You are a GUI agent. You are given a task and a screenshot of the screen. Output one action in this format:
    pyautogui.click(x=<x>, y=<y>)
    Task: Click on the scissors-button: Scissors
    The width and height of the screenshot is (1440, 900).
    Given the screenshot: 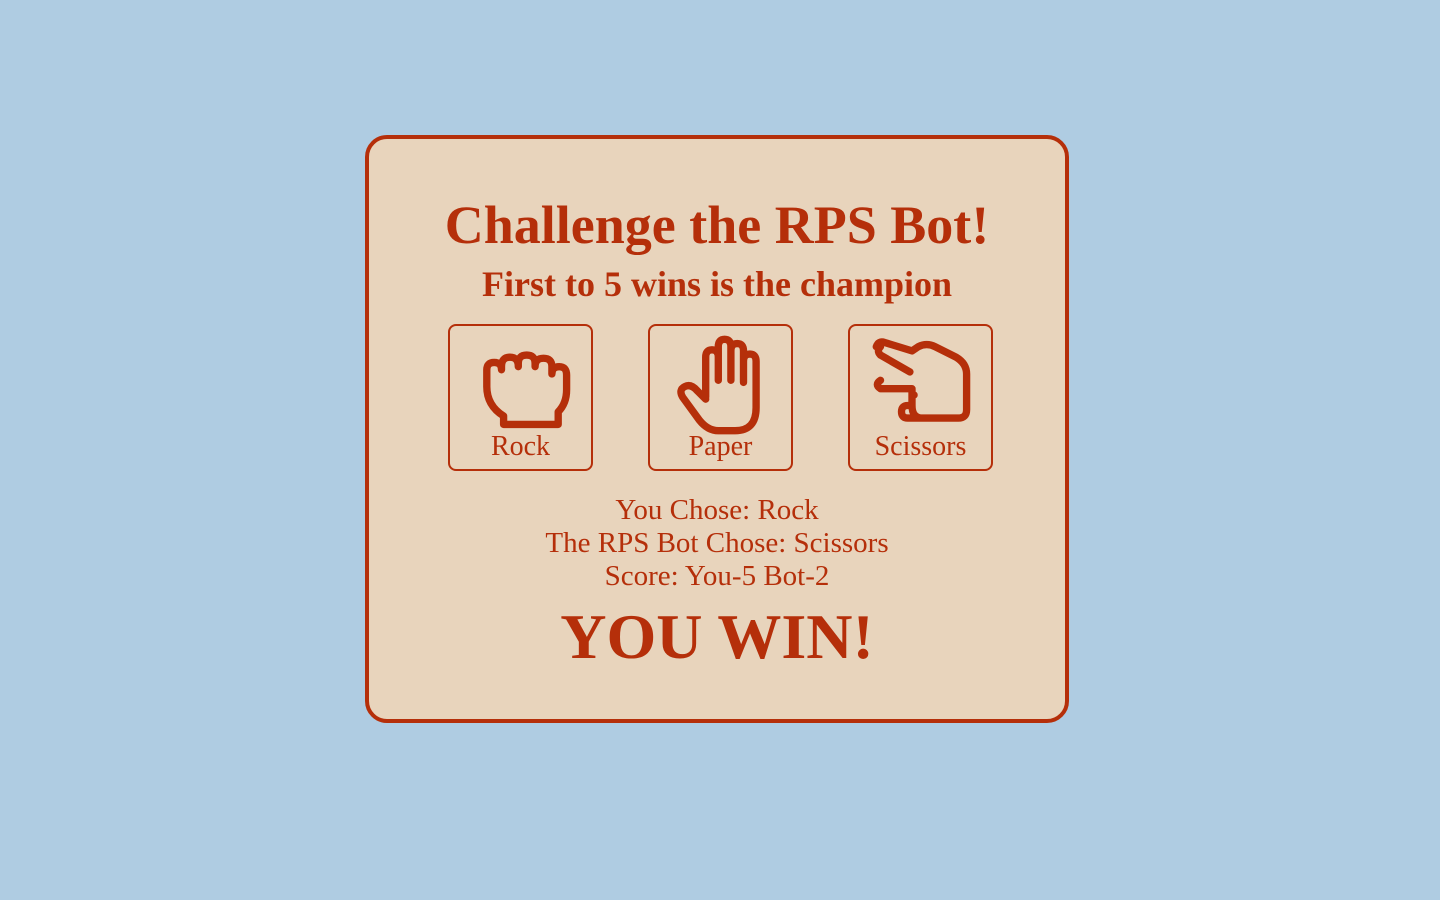 What is the action you would take?
    pyautogui.click(x=920, y=397)
    